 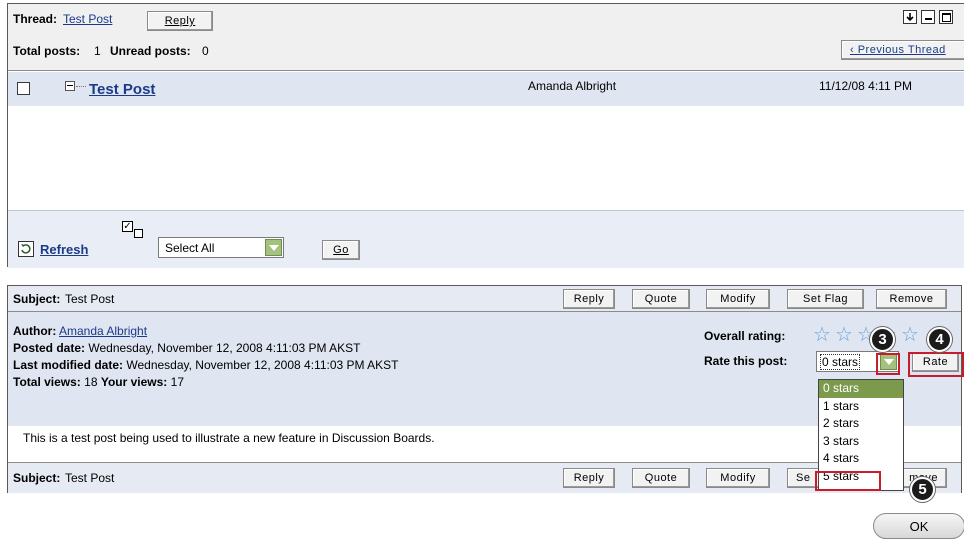 I want to click on subject-label-bottom: Subject:, so click(x=37, y=478).